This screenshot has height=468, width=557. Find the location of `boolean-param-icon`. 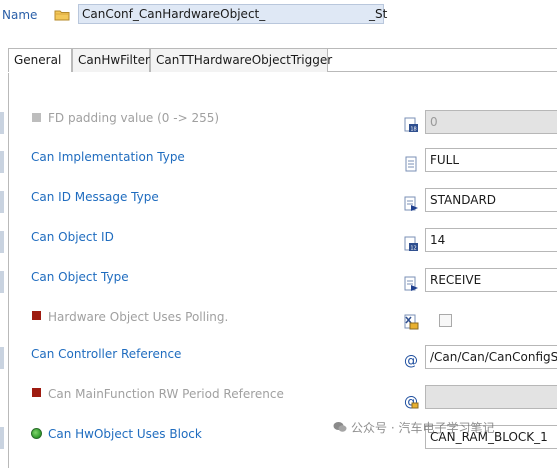

boolean-param-icon is located at coordinates (411, 322).